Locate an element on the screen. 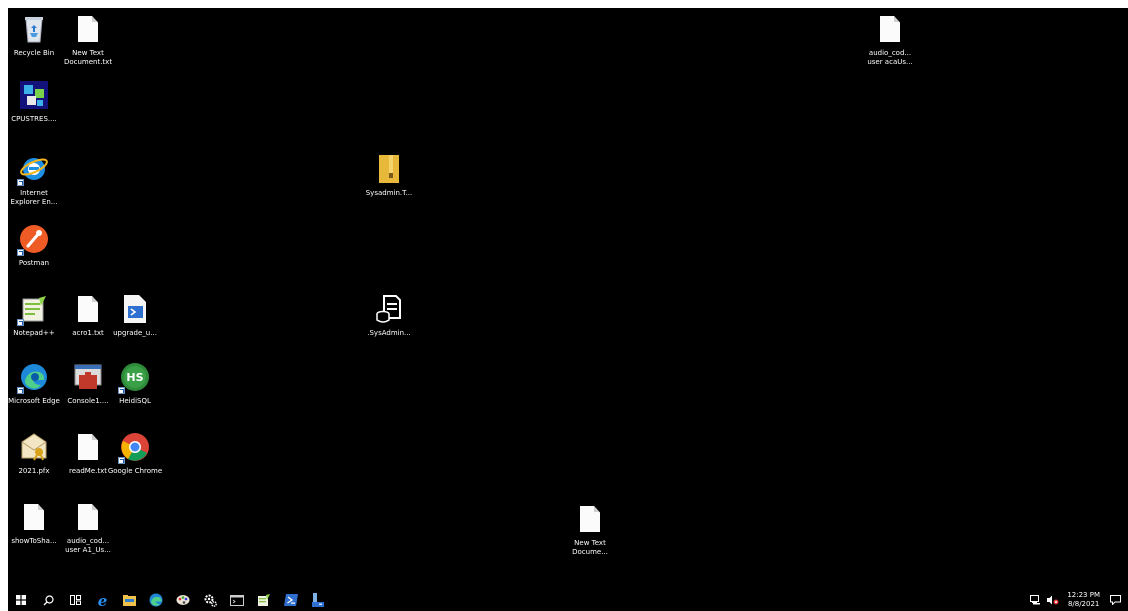 The height and width of the screenshot is (611, 1128). postman-label: Postman is located at coordinates (34, 263).